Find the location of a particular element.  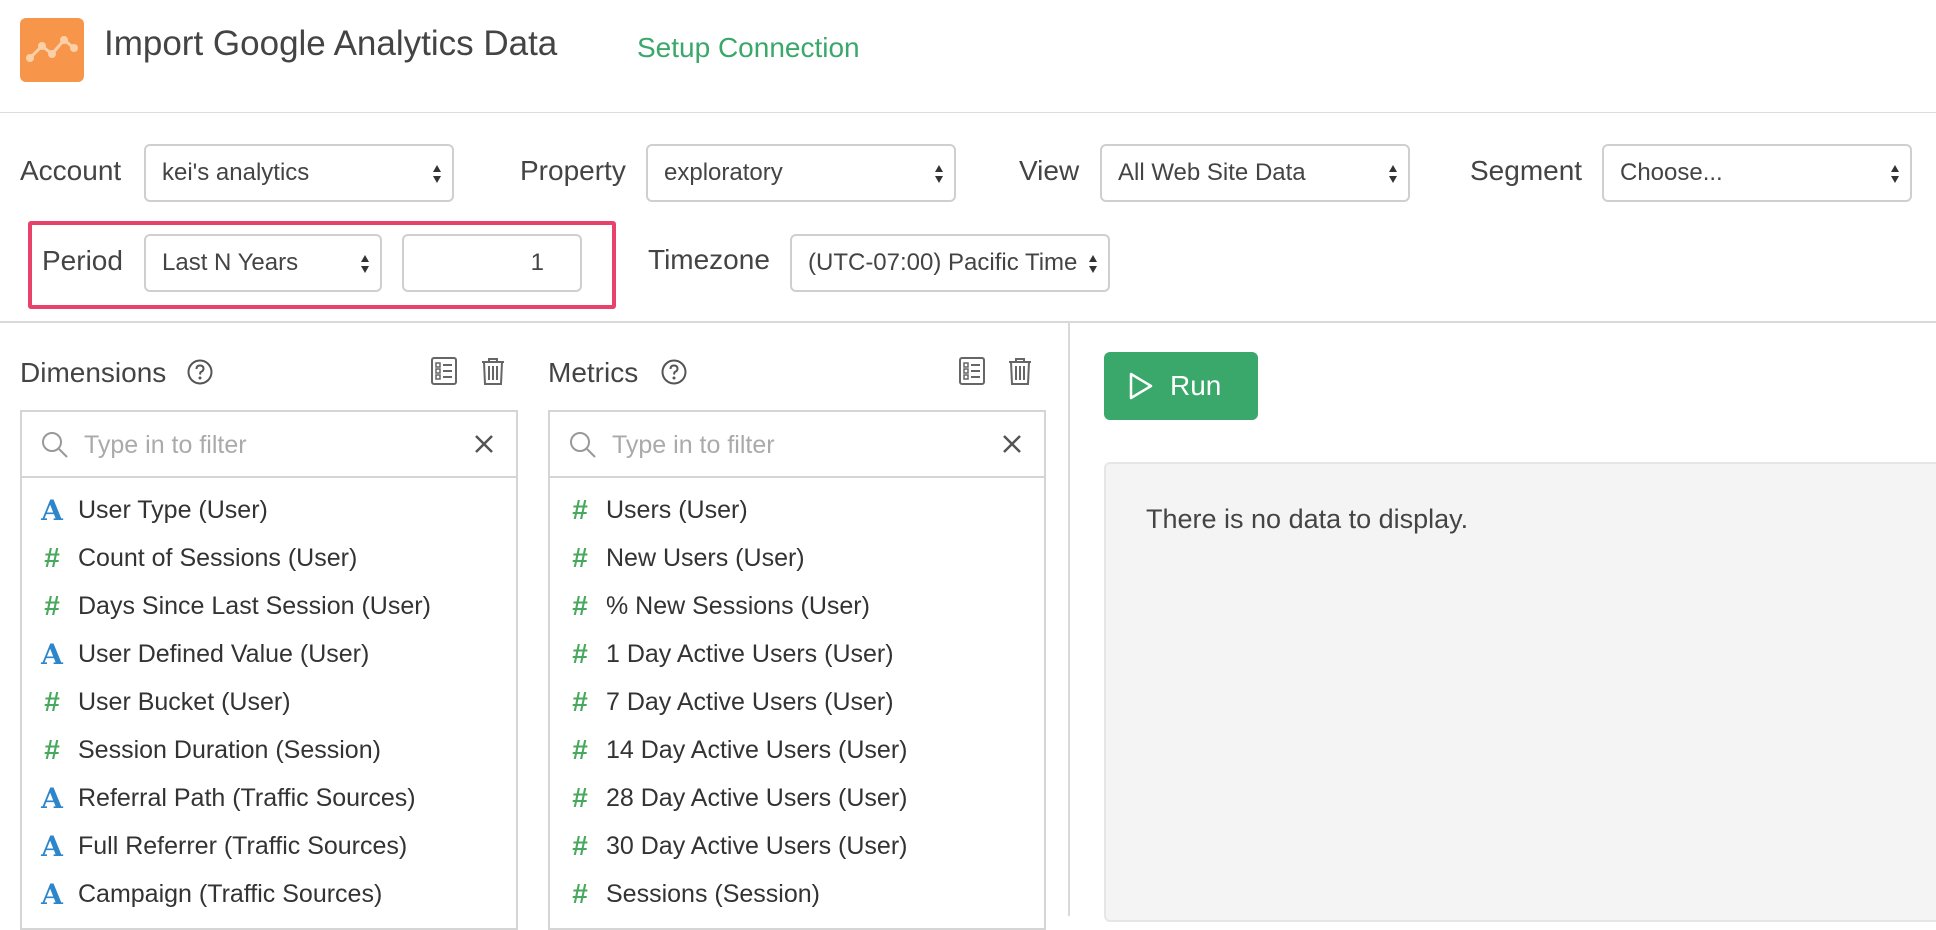

list-item-label: Campaign (Traffic Sources) is located at coordinates (230, 894).